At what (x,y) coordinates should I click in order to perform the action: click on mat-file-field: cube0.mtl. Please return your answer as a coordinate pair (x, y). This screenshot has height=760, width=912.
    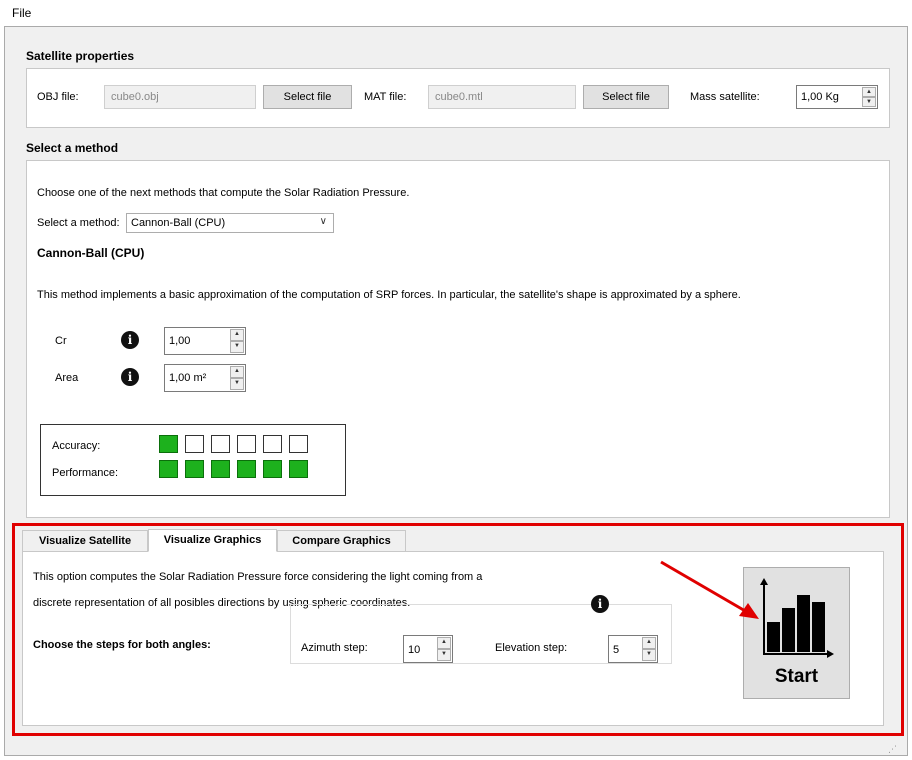
    Looking at the image, I should click on (502, 97).